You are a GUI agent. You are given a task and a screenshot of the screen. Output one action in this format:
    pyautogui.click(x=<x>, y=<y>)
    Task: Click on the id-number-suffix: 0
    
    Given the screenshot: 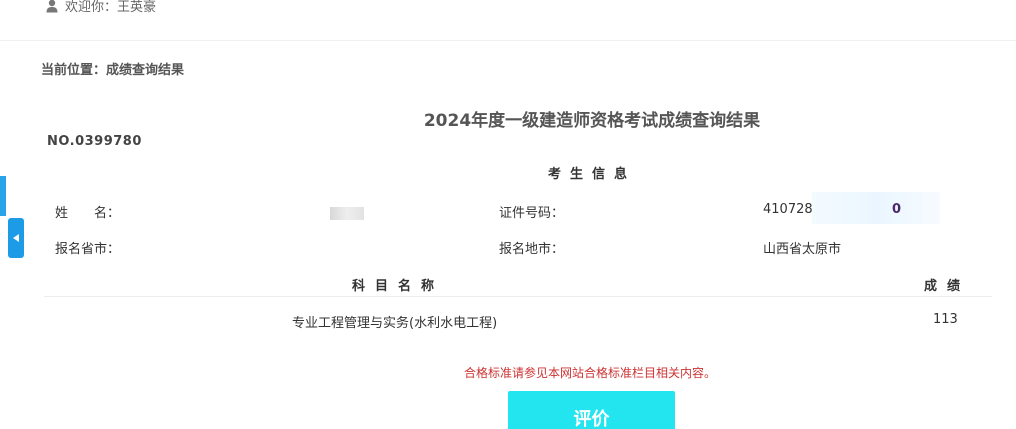 What is the action you would take?
    pyautogui.click(x=897, y=209)
    